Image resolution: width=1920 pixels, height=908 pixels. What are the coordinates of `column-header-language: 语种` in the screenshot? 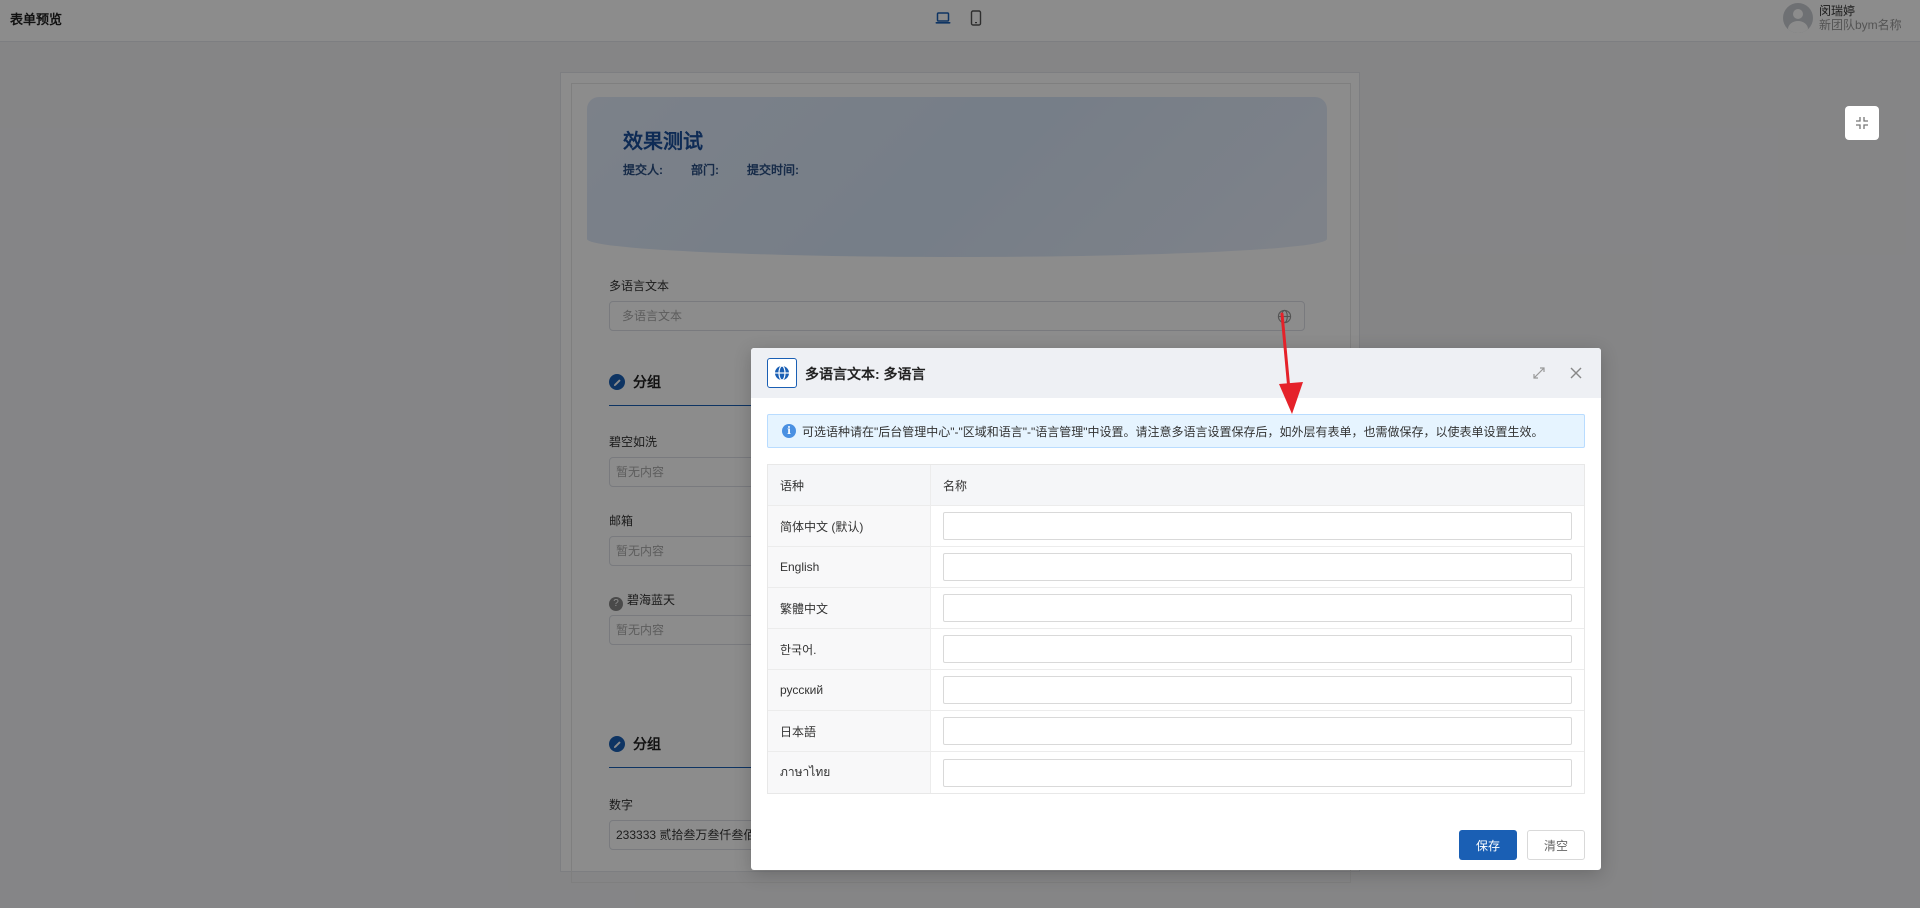 It's located at (849, 485).